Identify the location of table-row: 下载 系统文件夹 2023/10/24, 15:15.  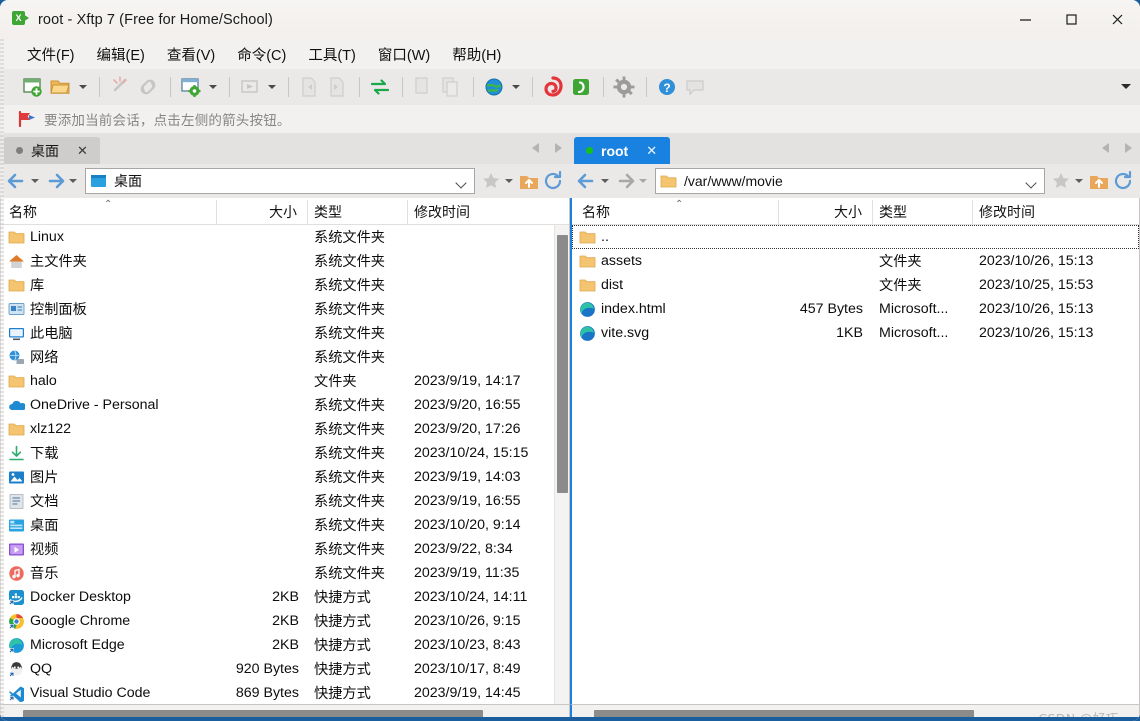
(285, 453).